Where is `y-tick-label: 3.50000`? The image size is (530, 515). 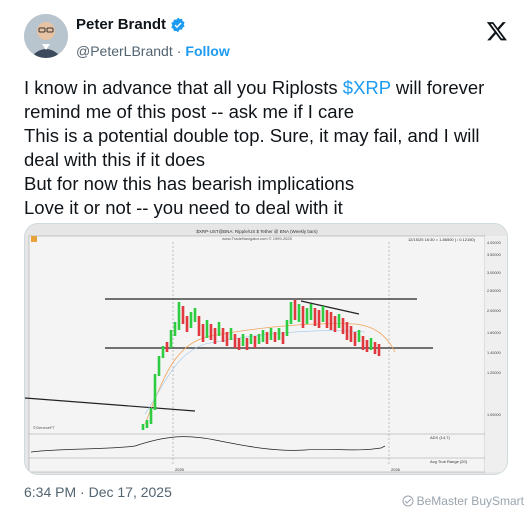
y-tick-label: 3.50000 is located at coordinates (494, 255).